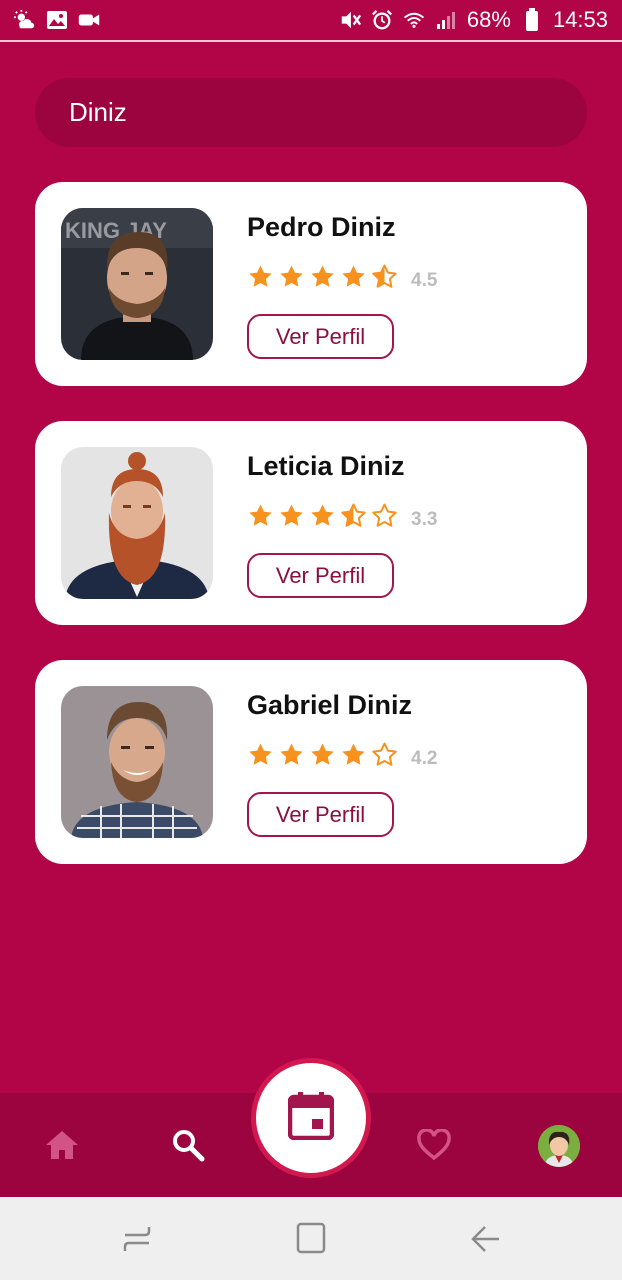 This screenshot has height=1280, width=622. What do you see at coordinates (434, 1145) in the screenshot?
I see `heart-icon` at bounding box center [434, 1145].